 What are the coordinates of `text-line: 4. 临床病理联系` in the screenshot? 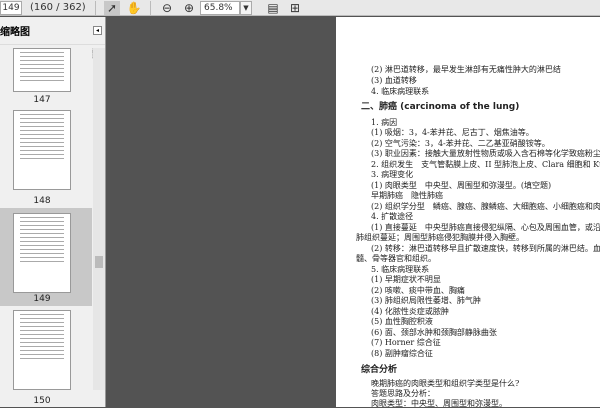 It's located at (400, 91).